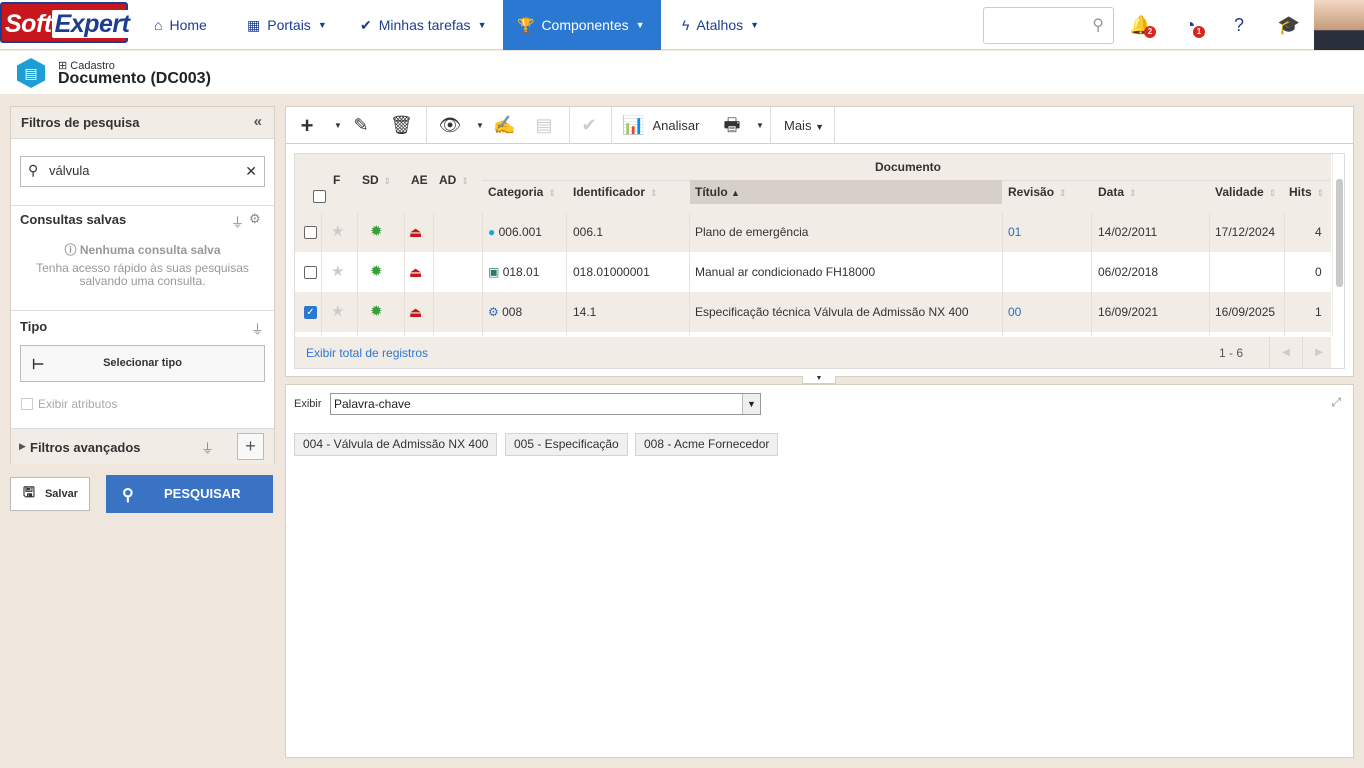 The image size is (1364, 768). What do you see at coordinates (158, 25) in the screenshot?
I see `home-icon: ⌂` at bounding box center [158, 25].